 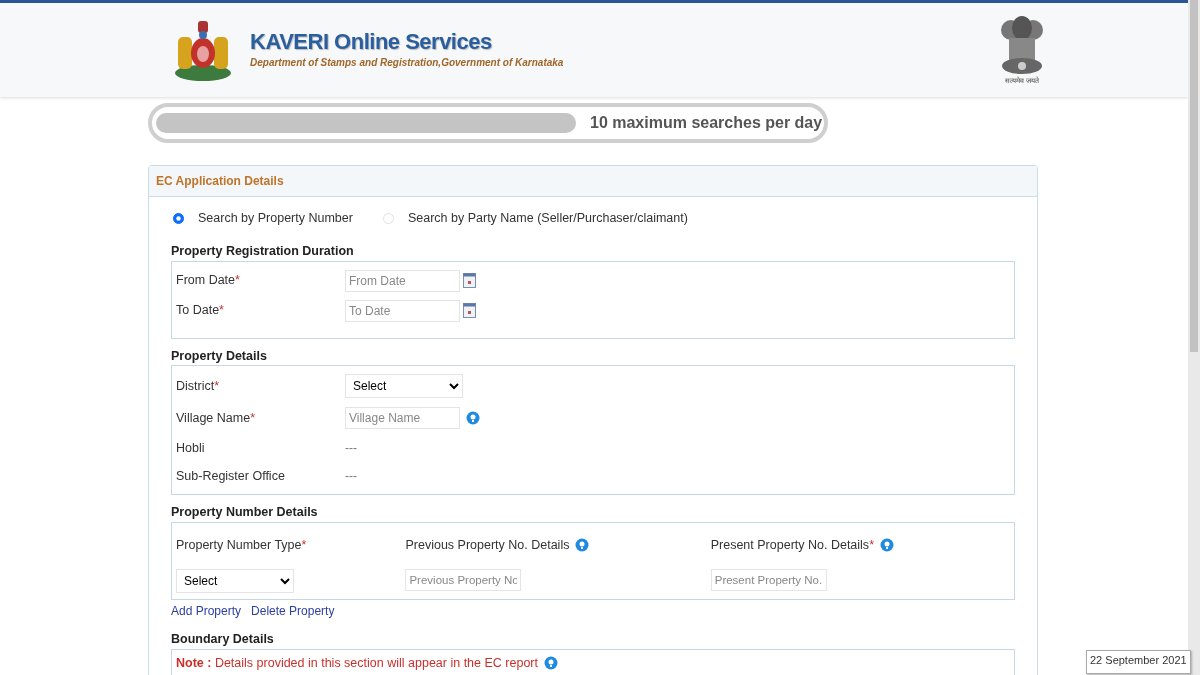 I want to click on field-label: From Date*, so click(x=208, y=281).